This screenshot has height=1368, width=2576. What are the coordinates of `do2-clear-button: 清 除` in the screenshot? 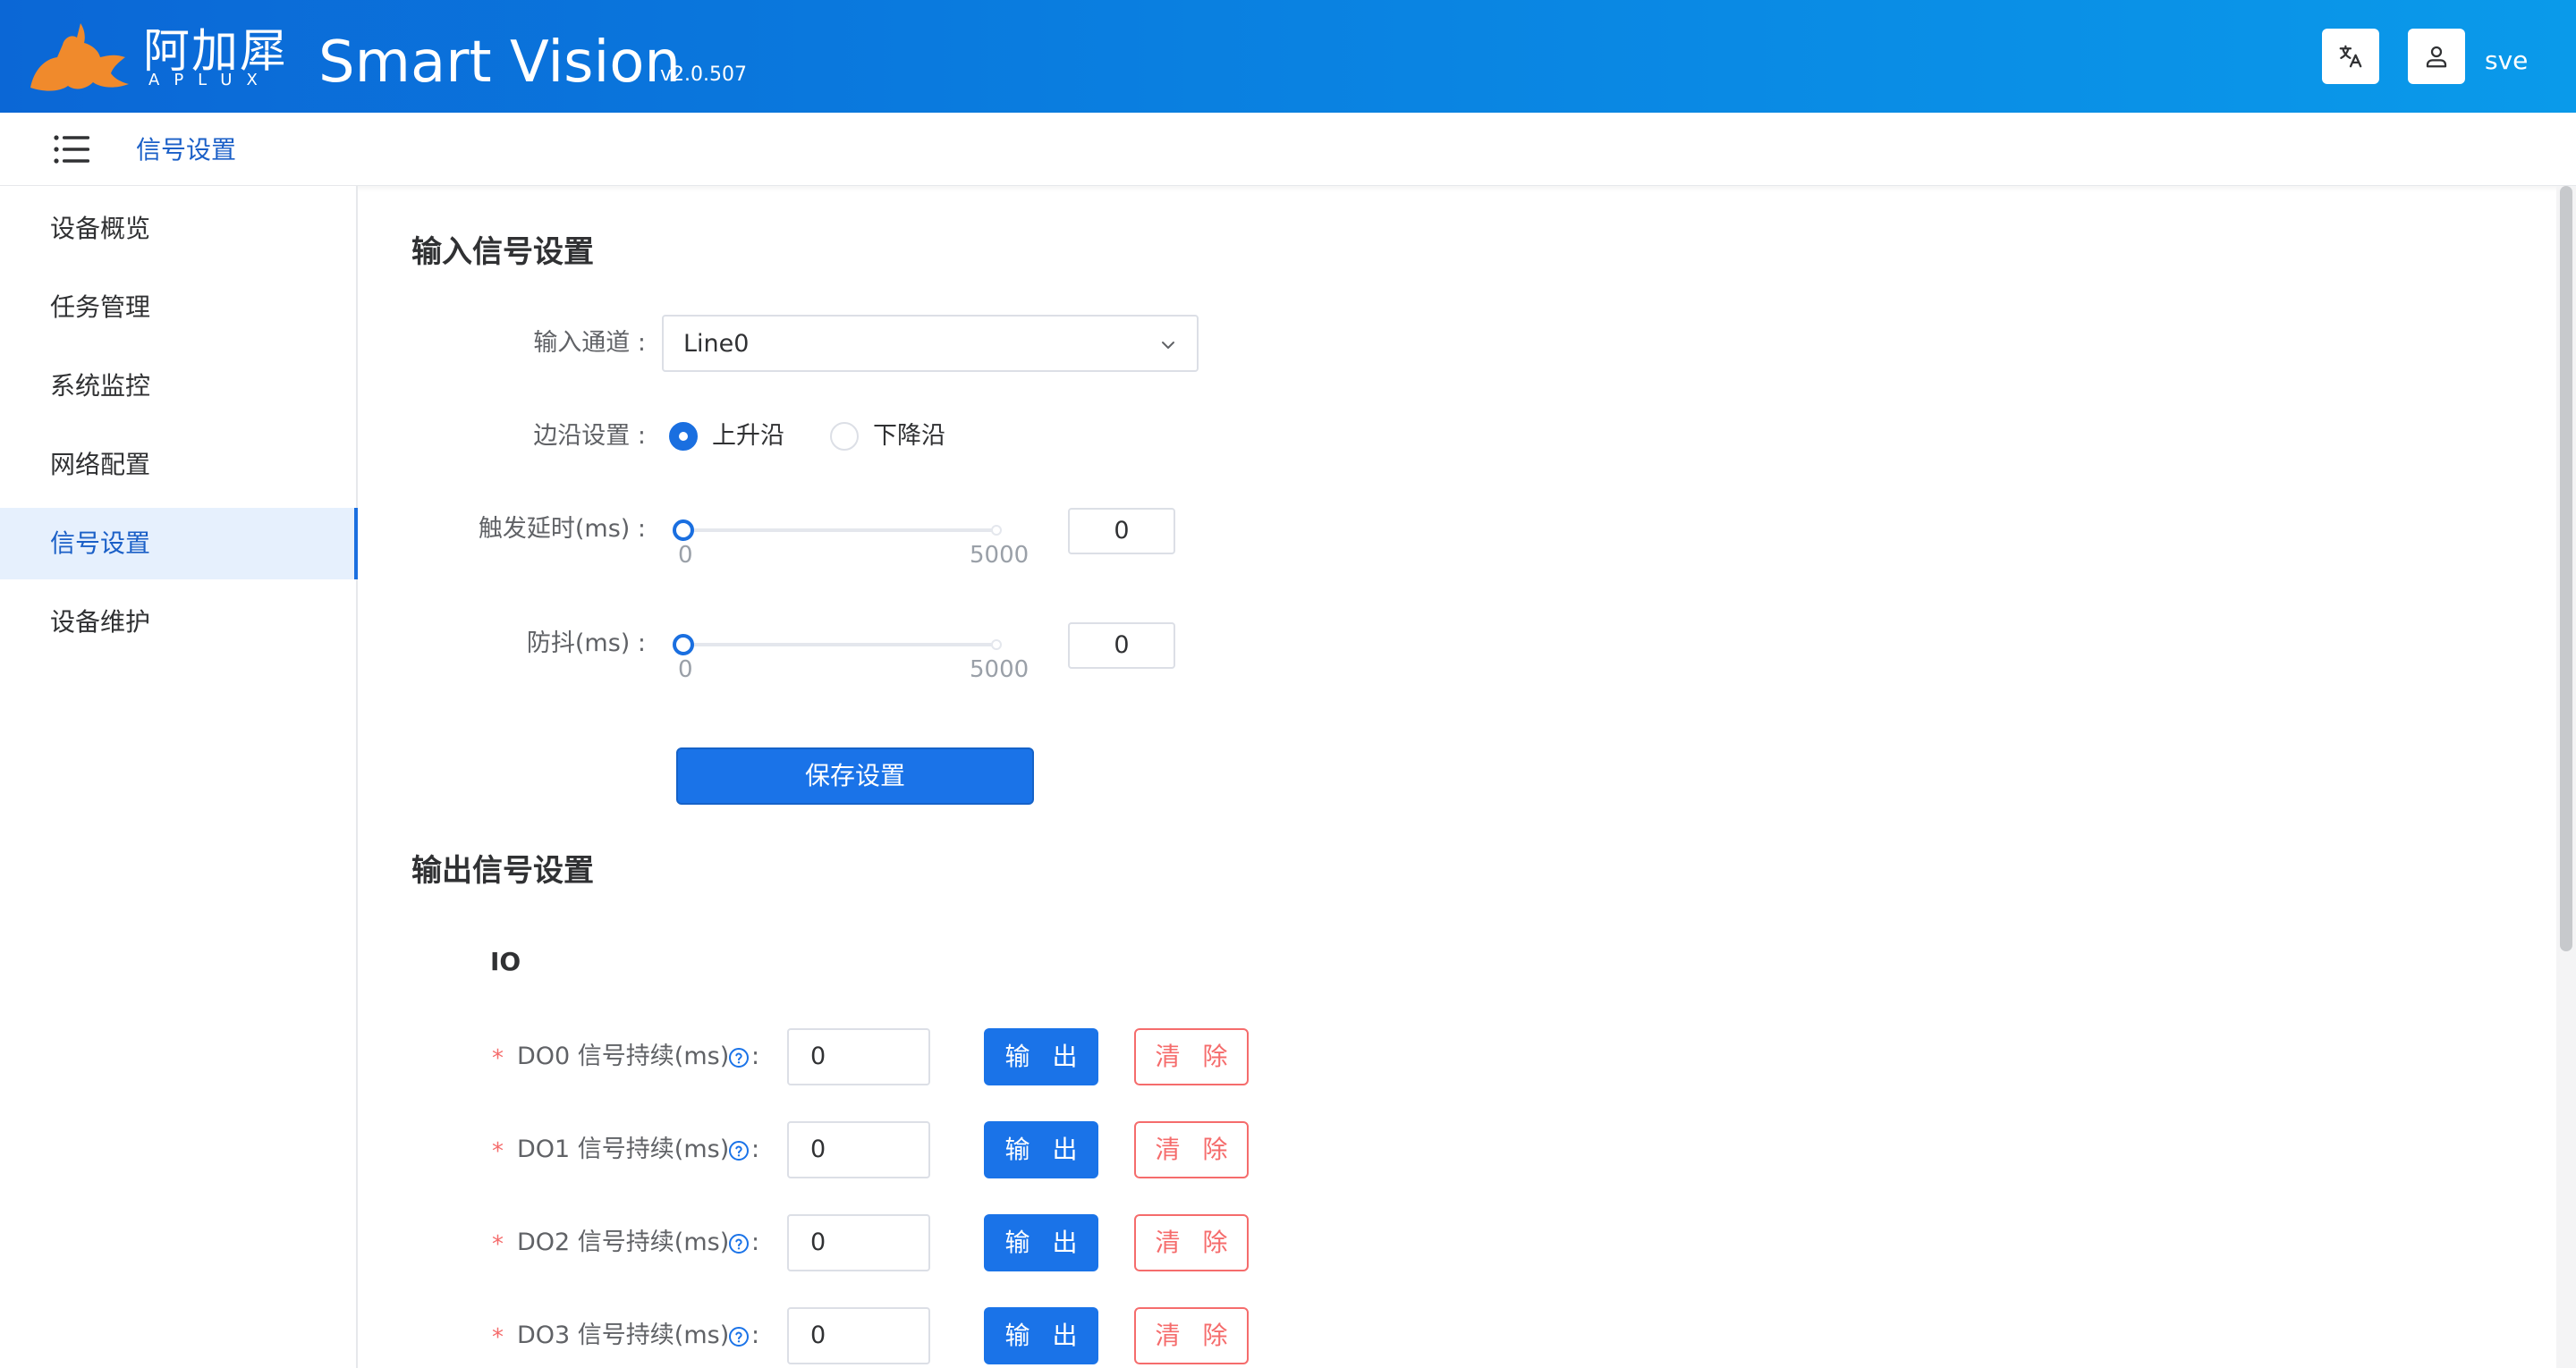 It's located at (1191, 1242).